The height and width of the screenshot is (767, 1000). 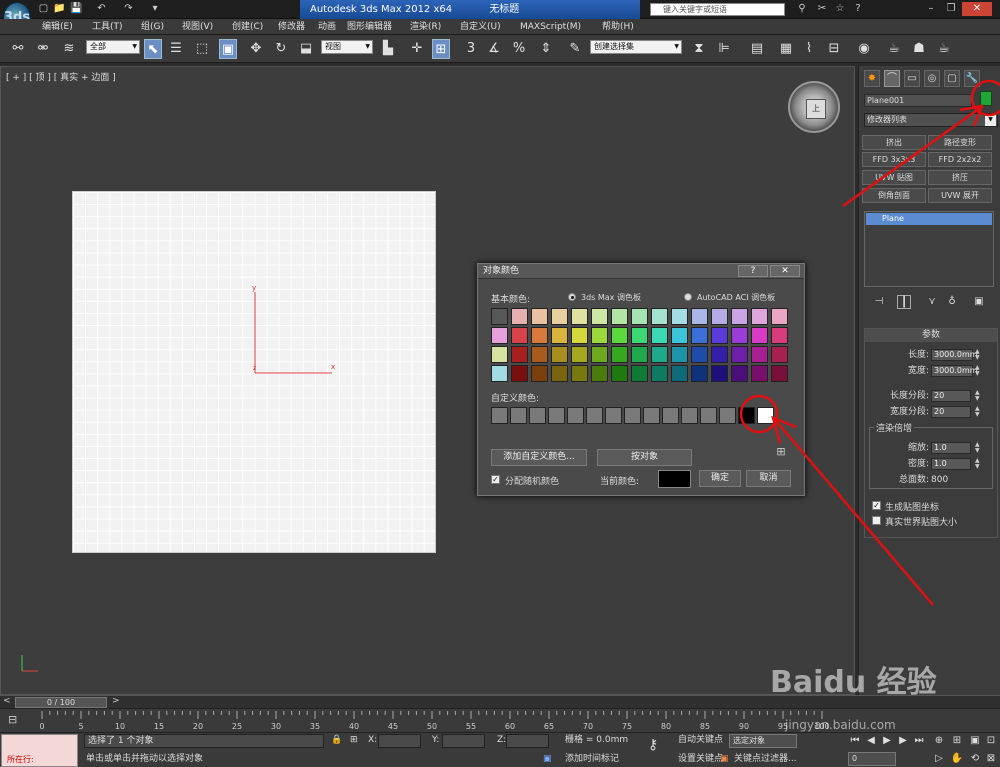 What do you see at coordinates (978, 371) in the screenshot?
I see `width-spinner: ▲ ▼` at bounding box center [978, 371].